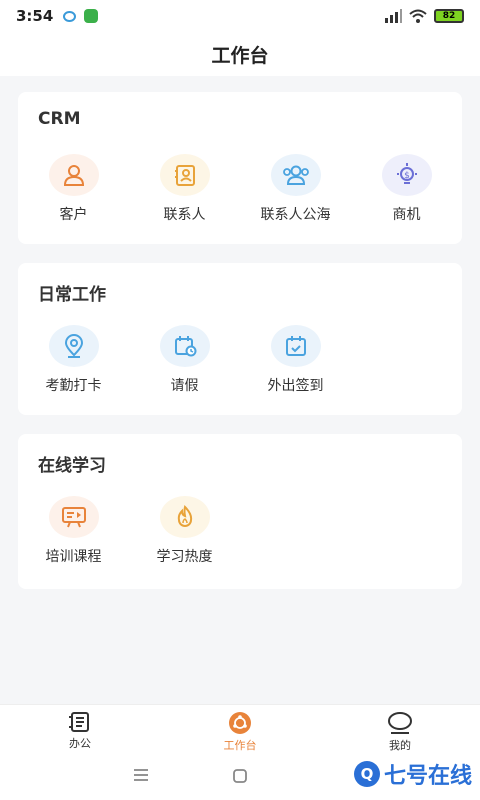 This screenshot has width=480, height=800. I want to click on learning-items: 培训课程 学习热度, so click(240, 531).